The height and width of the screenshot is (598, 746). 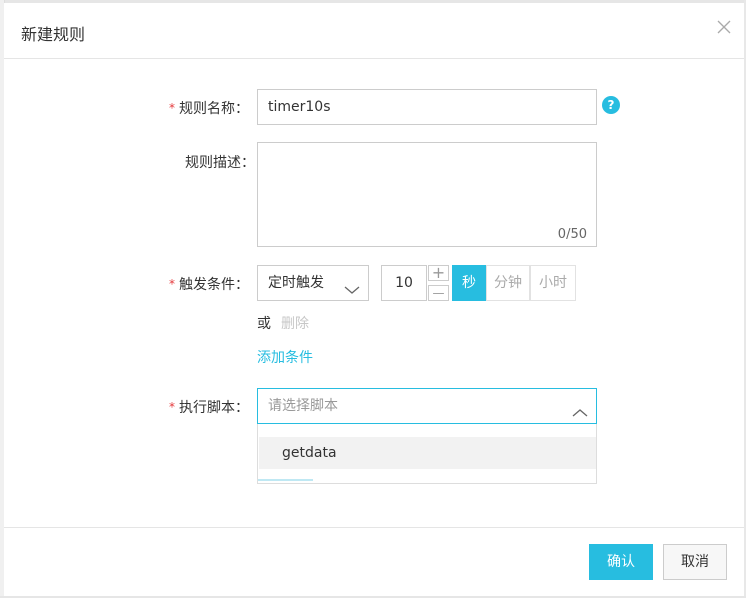 I want to click on trigger-type-value: 定时触发, so click(x=296, y=283).